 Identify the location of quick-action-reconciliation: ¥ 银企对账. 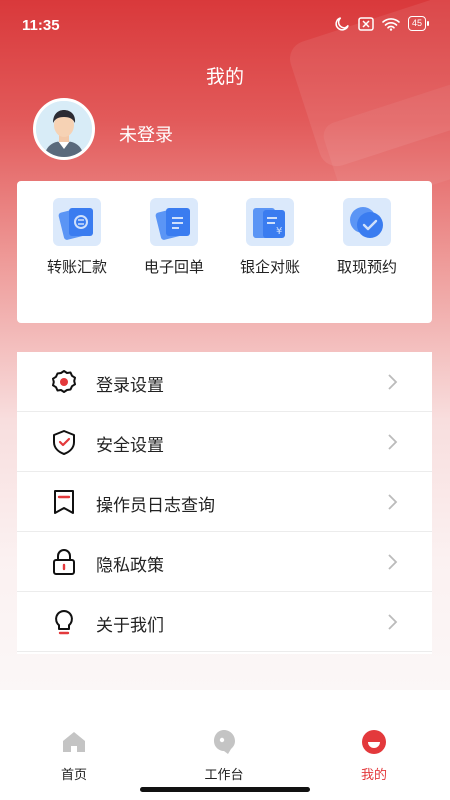
(270, 237).